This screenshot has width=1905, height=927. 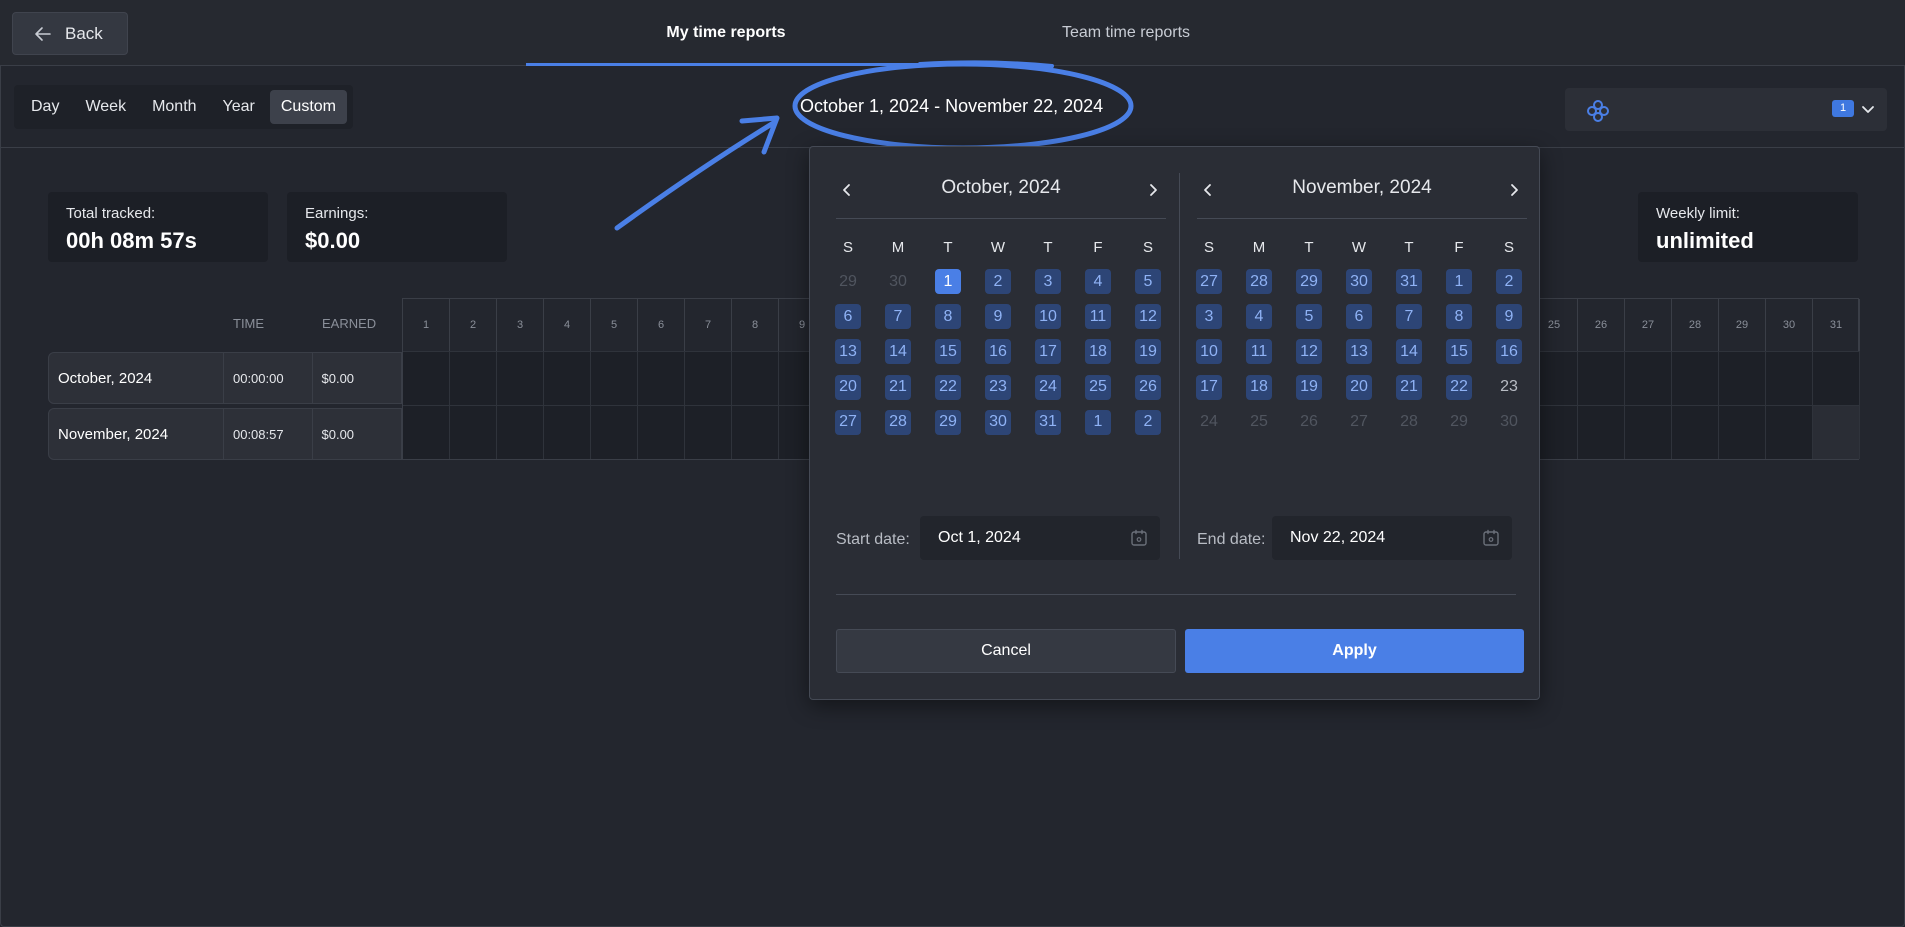 I want to click on november-day-cell: 6, so click(x=1359, y=317).